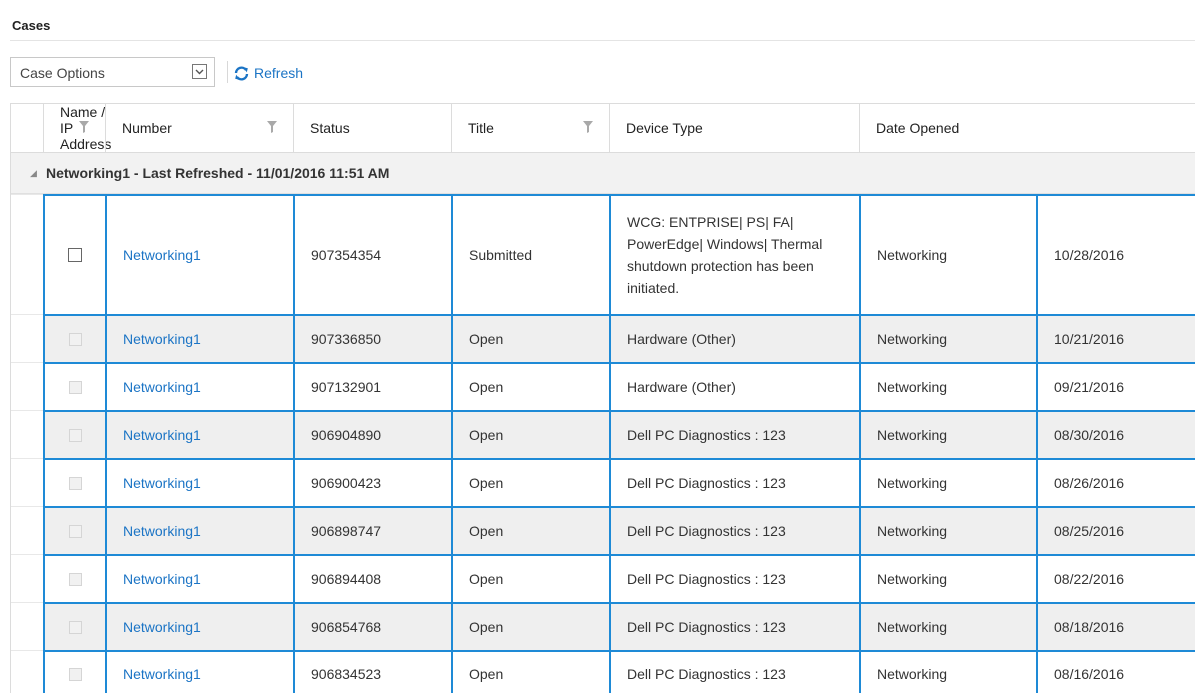 The height and width of the screenshot is (693, 1195). I want to click on case-options-dropdown: Case Options, so click(112, 72).